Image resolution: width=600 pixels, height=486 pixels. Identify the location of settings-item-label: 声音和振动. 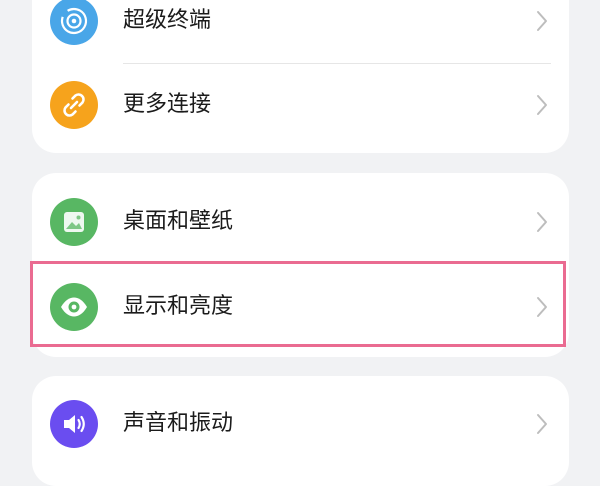
(178, 423).